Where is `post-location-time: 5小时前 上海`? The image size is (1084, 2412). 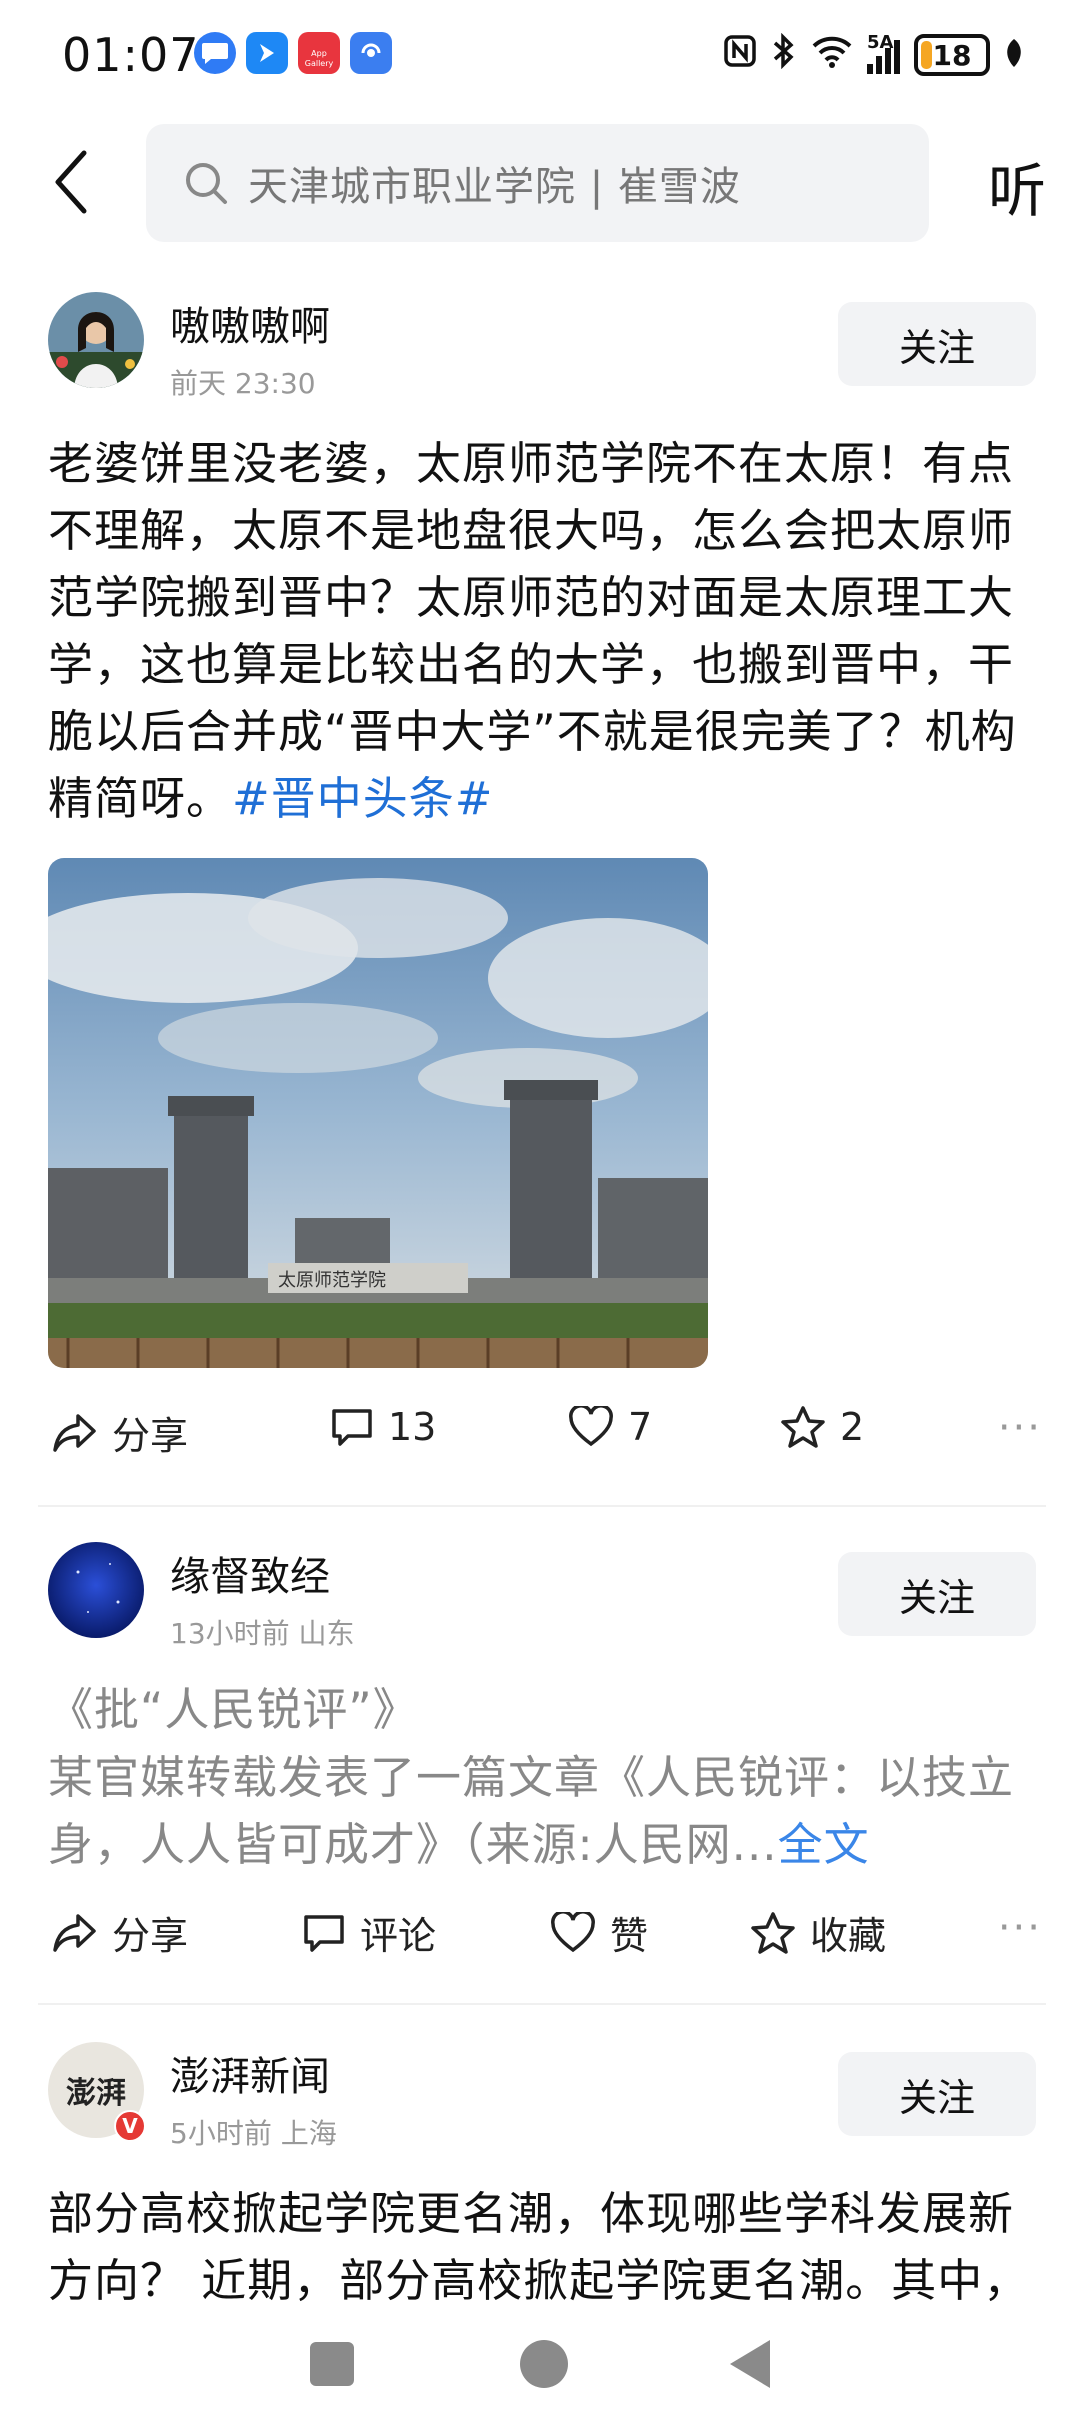 post-location-time: 5小时前 上海 is located at coordinates (253, 2133).